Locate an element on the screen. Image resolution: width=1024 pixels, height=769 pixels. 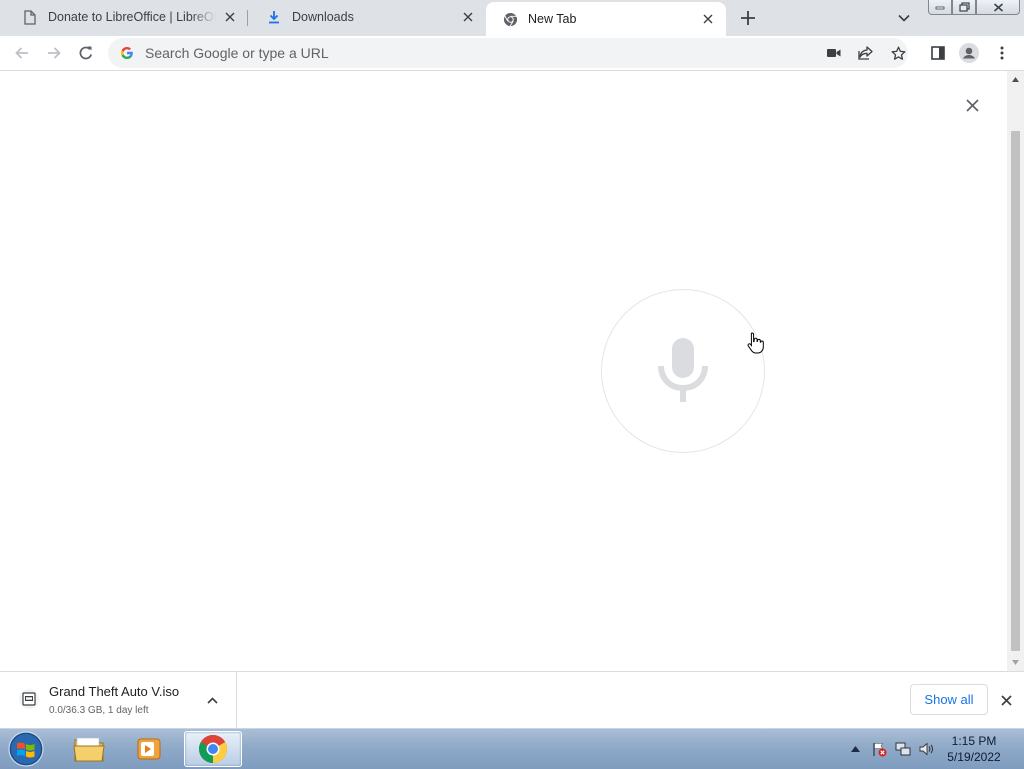
download-options-button is located at coordinates (212, 700).